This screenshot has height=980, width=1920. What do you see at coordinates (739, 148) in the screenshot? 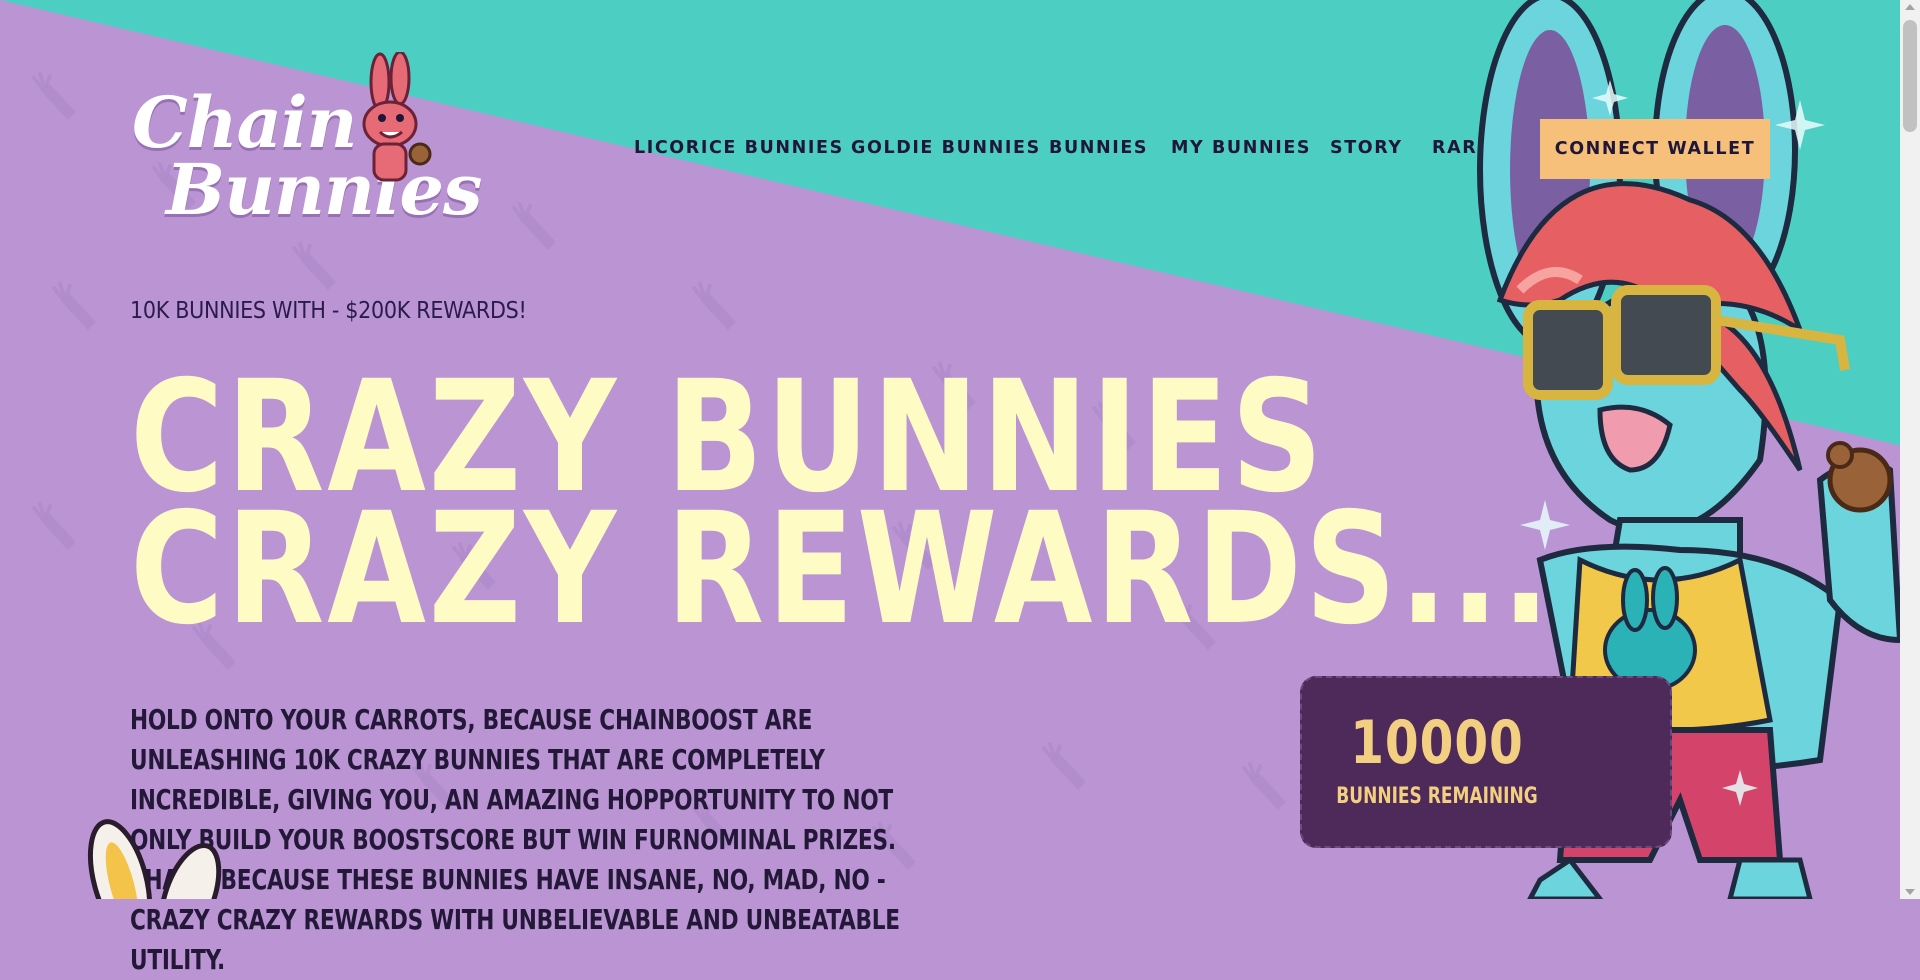
I see `nav-licorice-bunnies: LICORICE BUNNIES` at bounding box center [739, 148].